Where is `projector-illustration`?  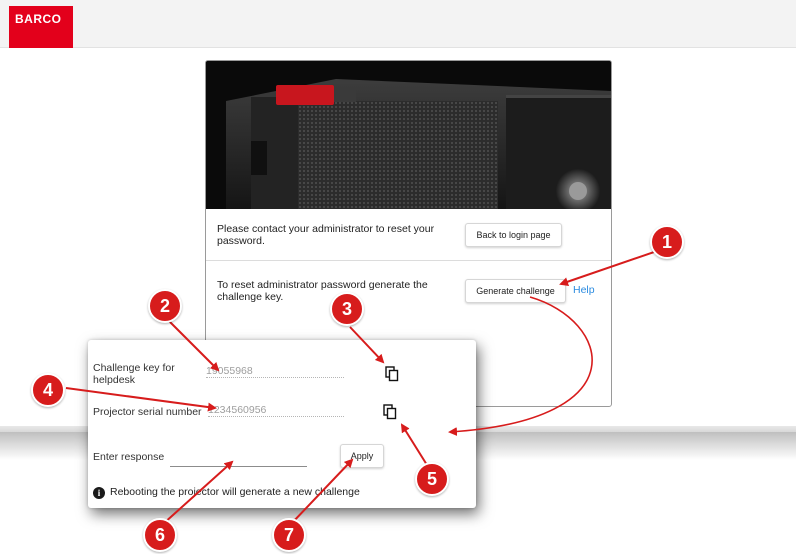 projector-illustration is located at coordinates (408, 135).